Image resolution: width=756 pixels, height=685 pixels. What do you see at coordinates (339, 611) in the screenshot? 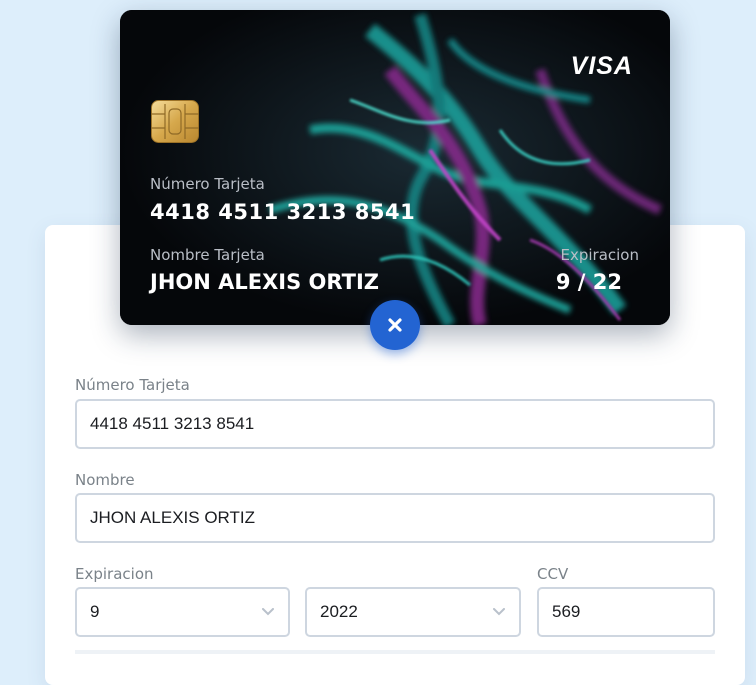
I see `expiry-year-value: 2022` at bounding box center [339, 611].